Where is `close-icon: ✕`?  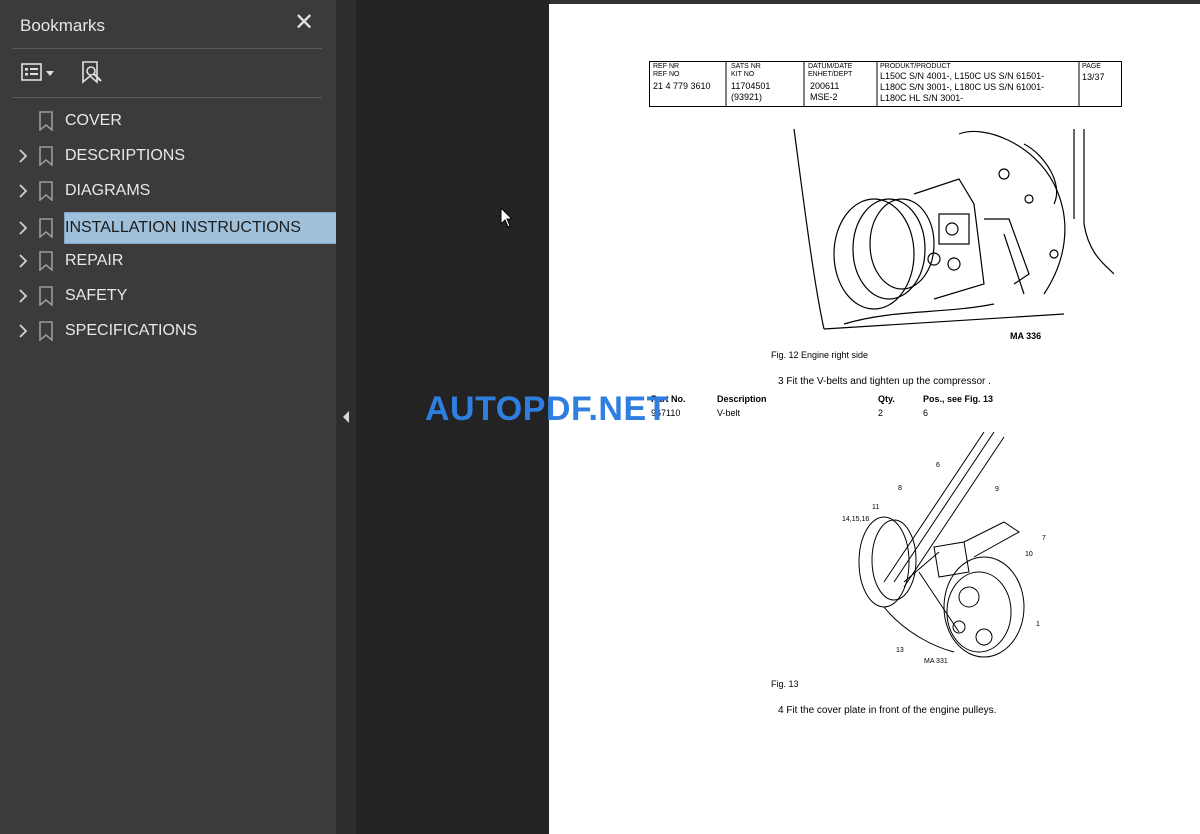 close-icon: ✕ is located at coordinates (304, 22).